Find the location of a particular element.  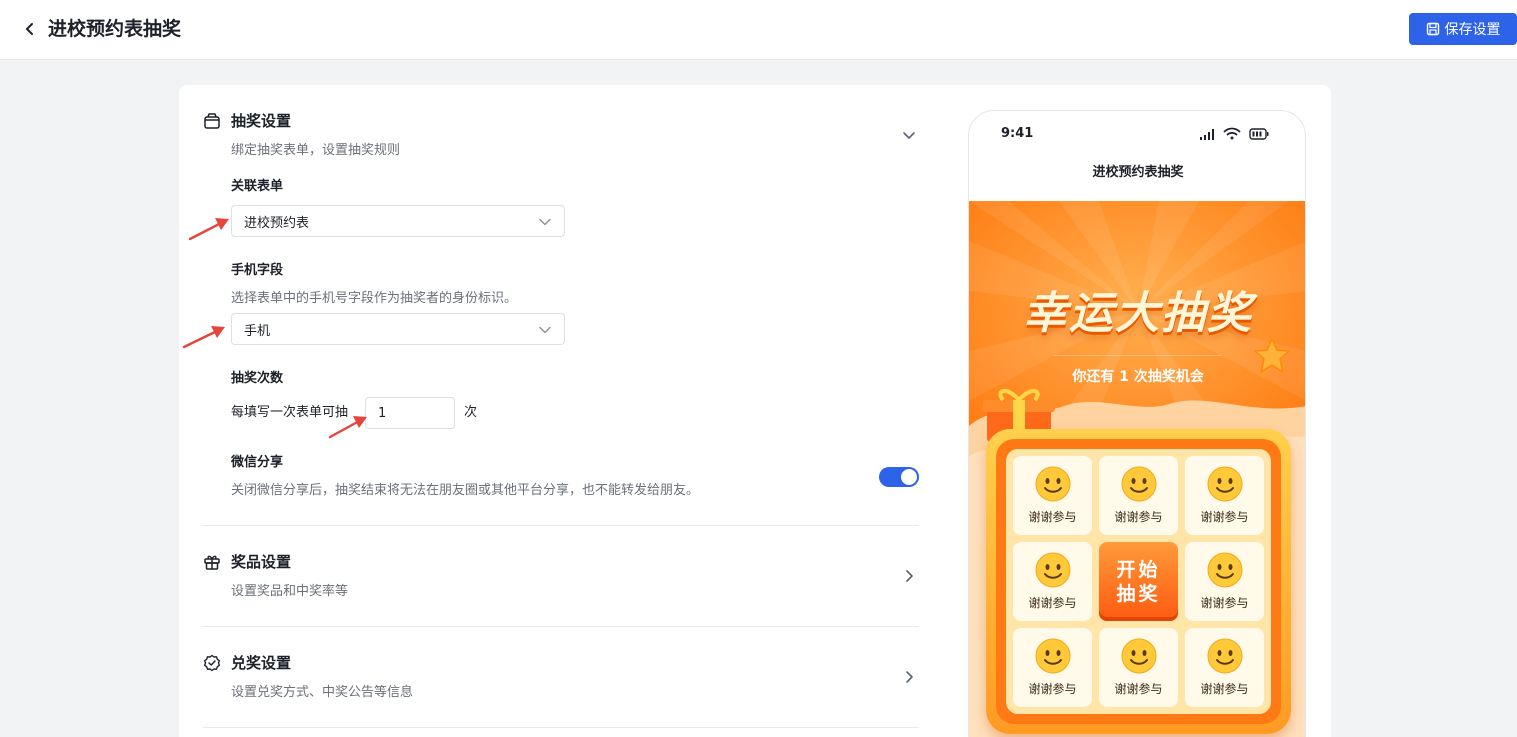

prize-settings-desc: 设置奖品和中奖率等 is located at coordinates (290, 591).